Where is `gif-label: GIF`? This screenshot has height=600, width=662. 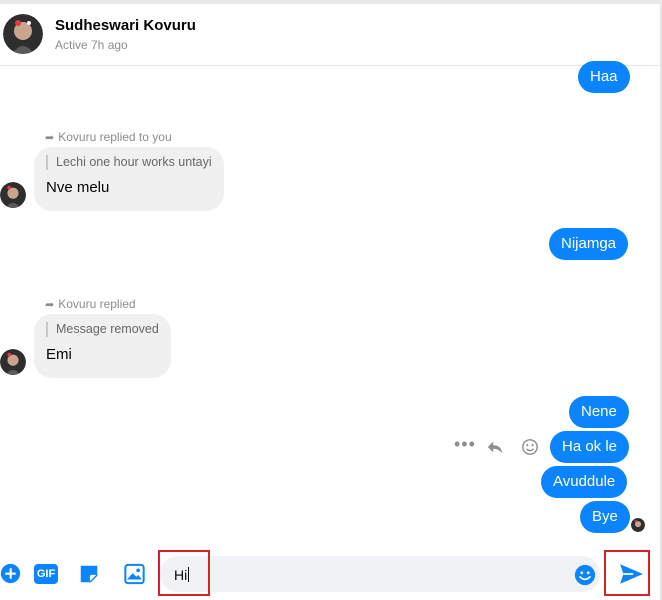
gif-label: GIF is located at coordinates (46, 574).